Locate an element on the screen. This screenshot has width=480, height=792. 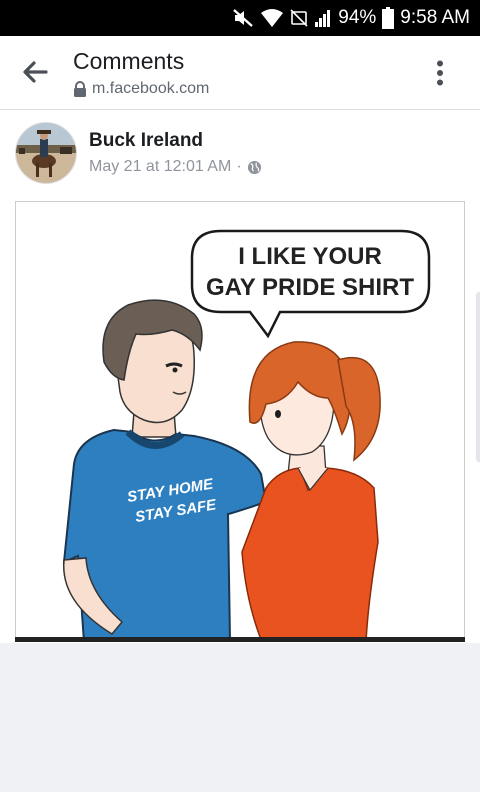
back-arrow-icon is located at coordinates (35, 72).